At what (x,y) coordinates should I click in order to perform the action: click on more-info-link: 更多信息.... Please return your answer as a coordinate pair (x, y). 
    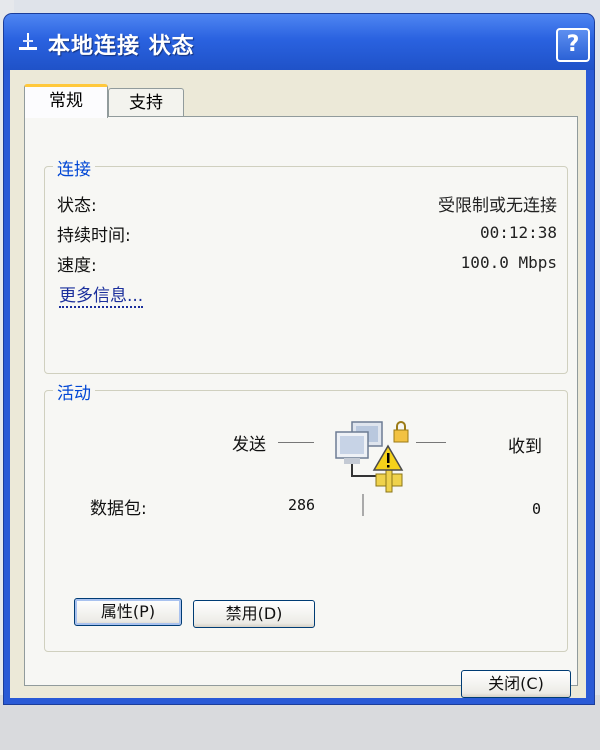
    Looking at the image, I should click on (101, 294).